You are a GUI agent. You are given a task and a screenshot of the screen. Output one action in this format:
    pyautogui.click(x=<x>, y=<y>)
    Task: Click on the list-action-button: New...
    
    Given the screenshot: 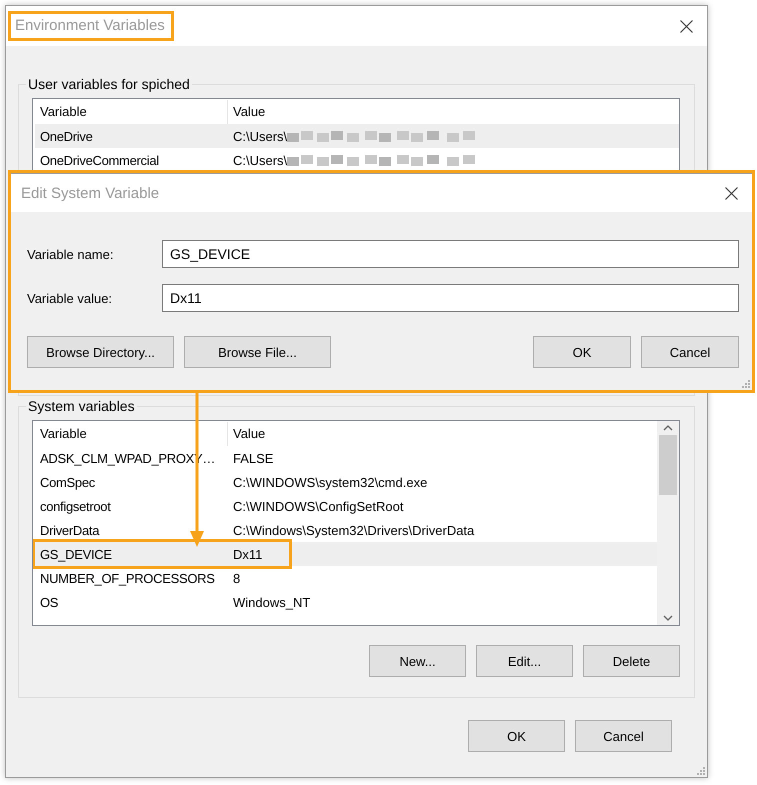 What is the action you would take?
    pyautogui.click(x=417, y=661)
    